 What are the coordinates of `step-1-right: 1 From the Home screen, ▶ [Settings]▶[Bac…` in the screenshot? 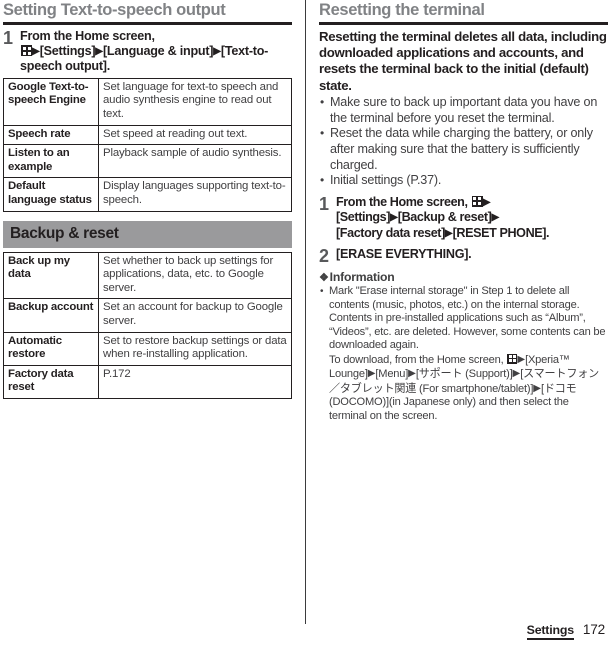 It's located at (463, 218).